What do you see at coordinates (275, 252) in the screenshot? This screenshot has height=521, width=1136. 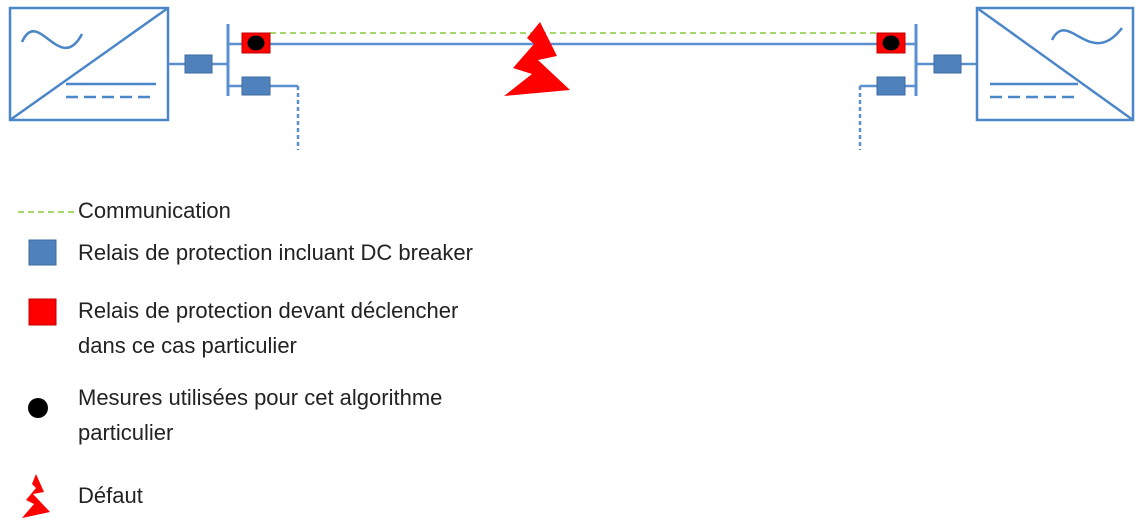 I see `legend-relay-dc-breaker-label: Relais de protection incluant DC breaker` at bounding box center [275, 252].